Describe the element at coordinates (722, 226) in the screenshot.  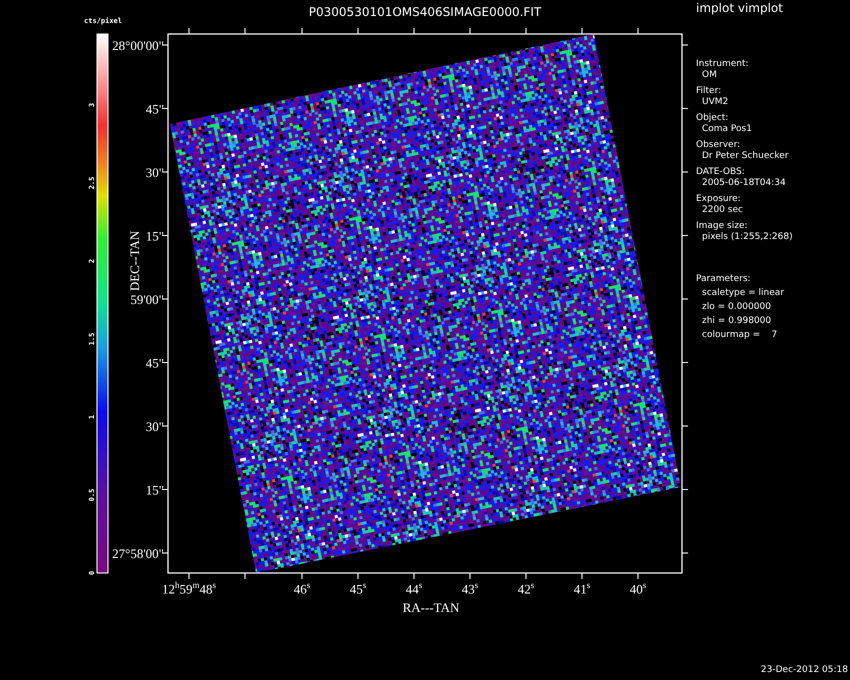
I see `info-label: Image size:` at that location.